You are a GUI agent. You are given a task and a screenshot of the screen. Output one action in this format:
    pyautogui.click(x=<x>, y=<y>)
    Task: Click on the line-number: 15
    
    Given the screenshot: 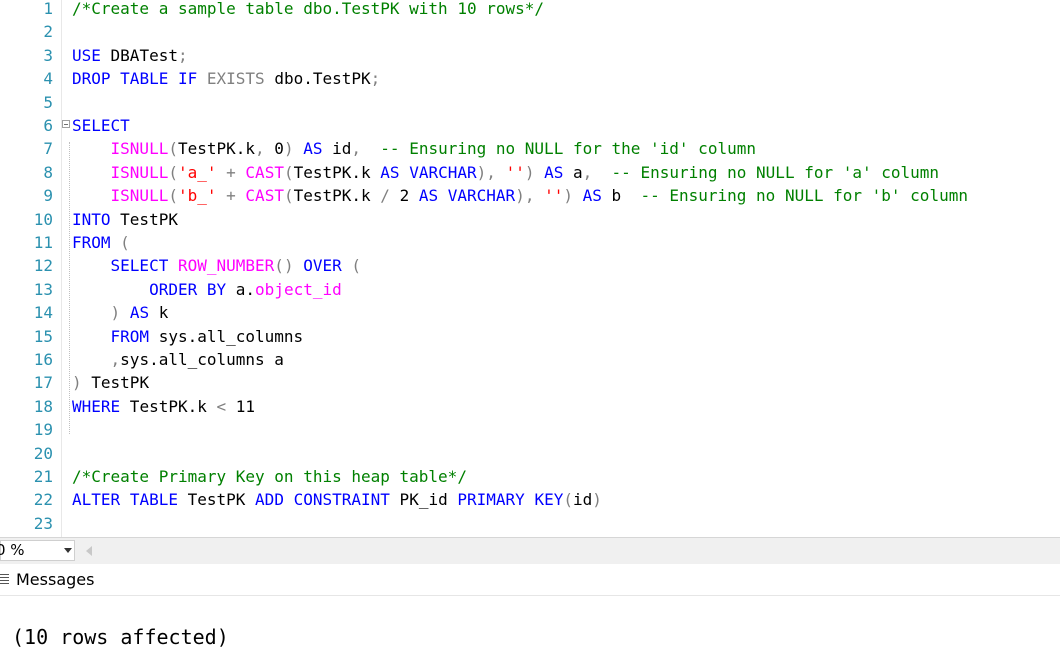 What is the action you would take?
    pyautogui.click(x=43, y=336)
    